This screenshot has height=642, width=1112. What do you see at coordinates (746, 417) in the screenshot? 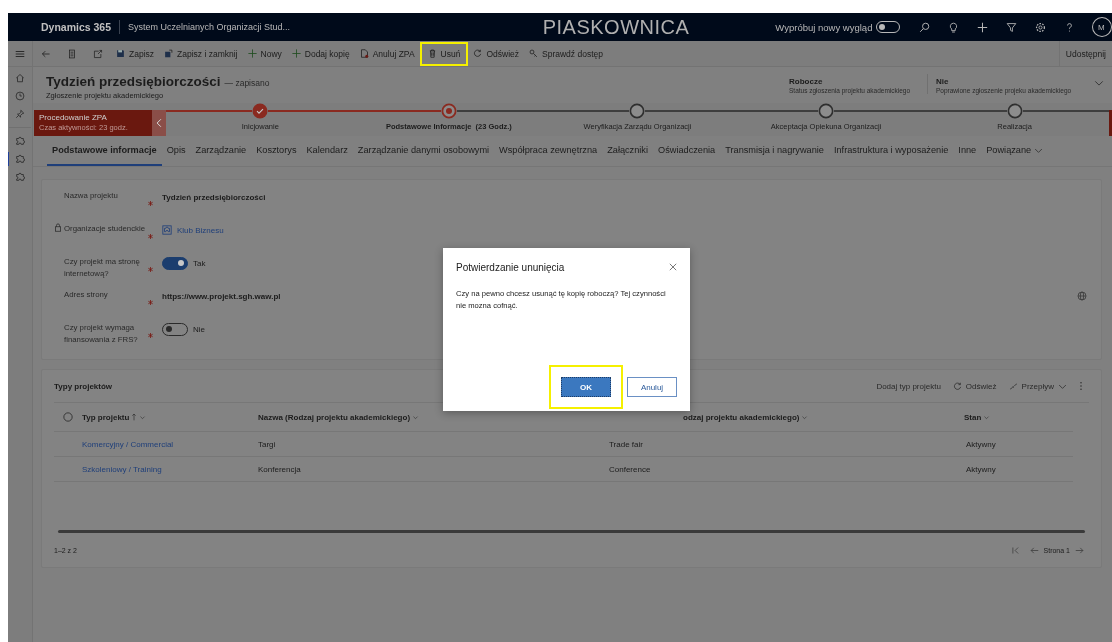
I see `column-header: odzaj projektu akademickiego)` at bounding box center [746, 417].